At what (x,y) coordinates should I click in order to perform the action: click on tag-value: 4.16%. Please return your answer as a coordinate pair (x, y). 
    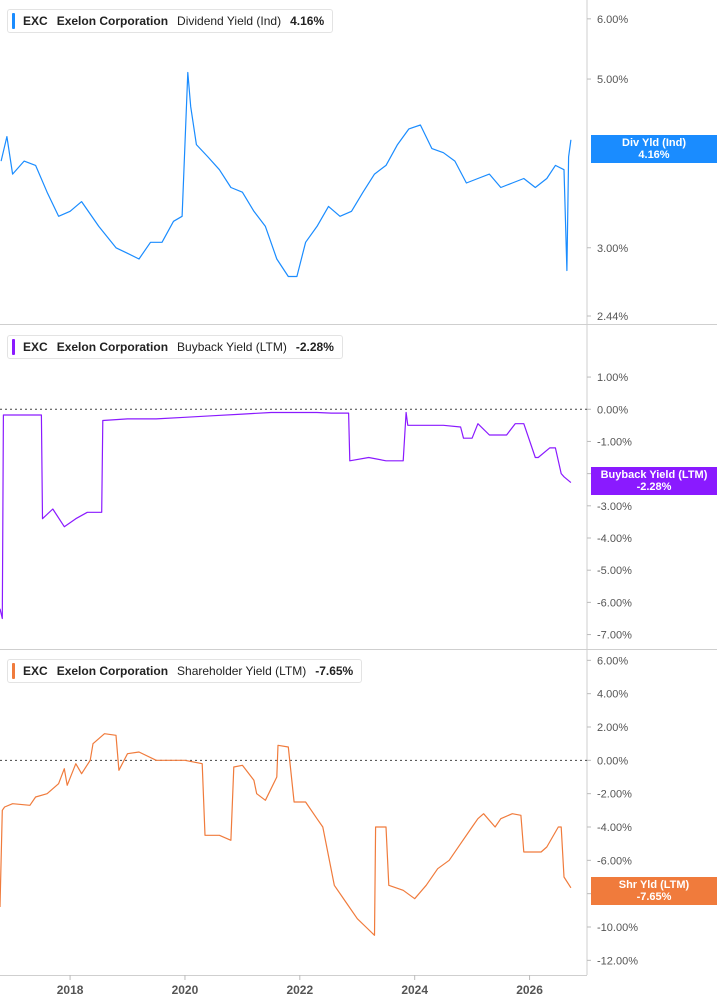
    Looking at the image, I should click on (654, 155).